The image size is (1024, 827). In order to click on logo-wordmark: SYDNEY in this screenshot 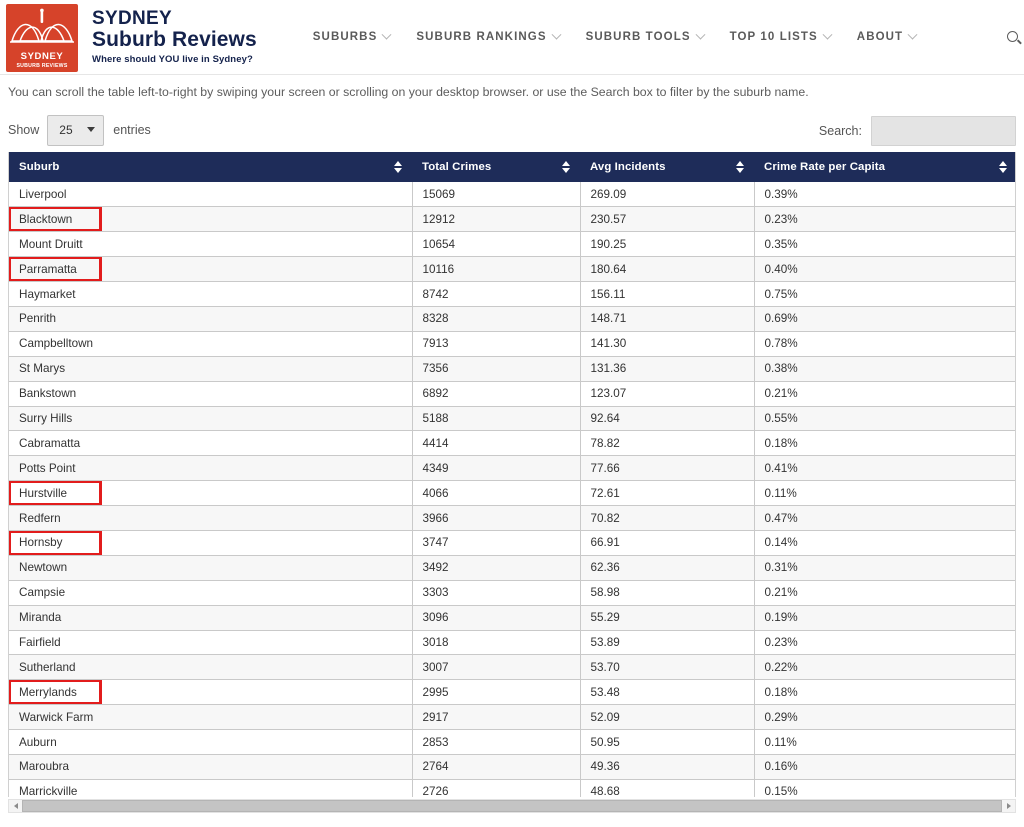, I will do `click(42, 56)`.